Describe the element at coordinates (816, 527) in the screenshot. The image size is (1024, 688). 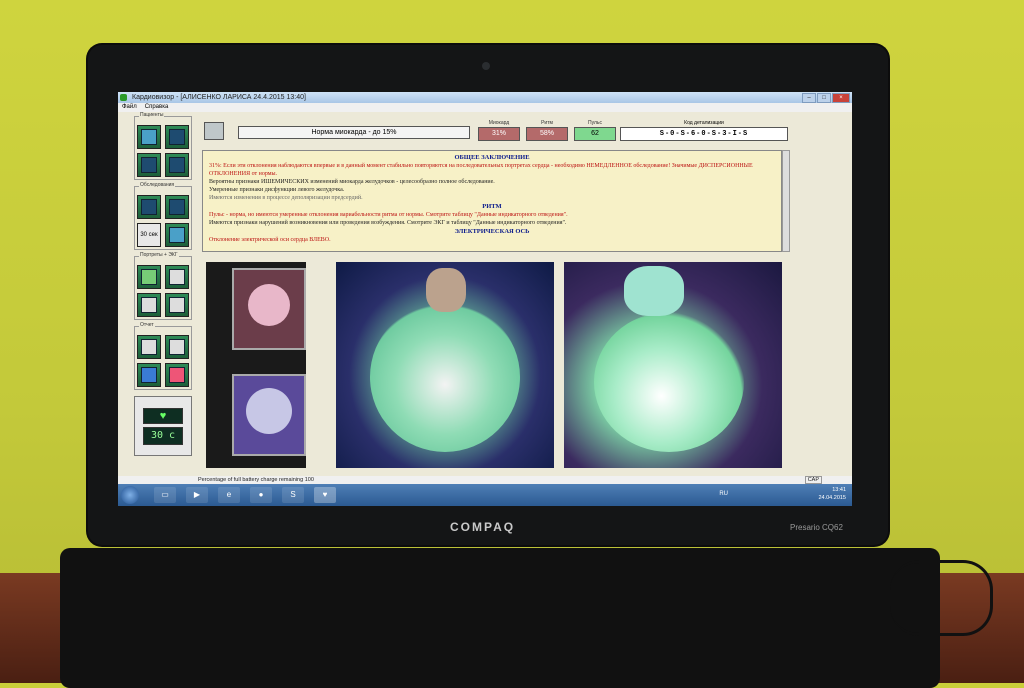
I see `laptop-model: Presario CQ62` at that location.